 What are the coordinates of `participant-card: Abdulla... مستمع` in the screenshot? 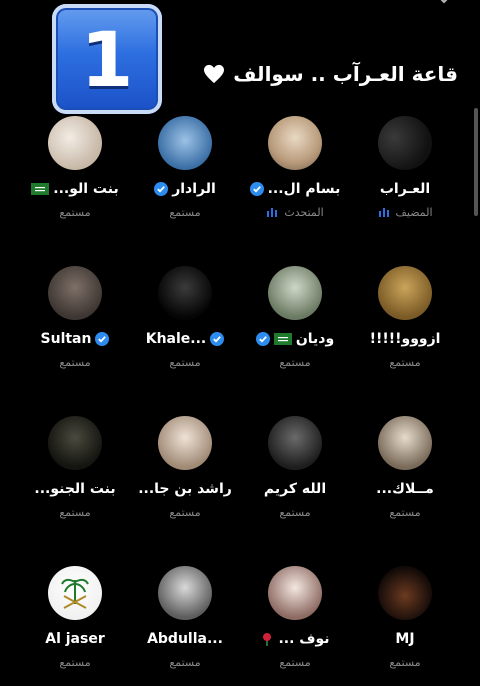 It's located at (185, 626).